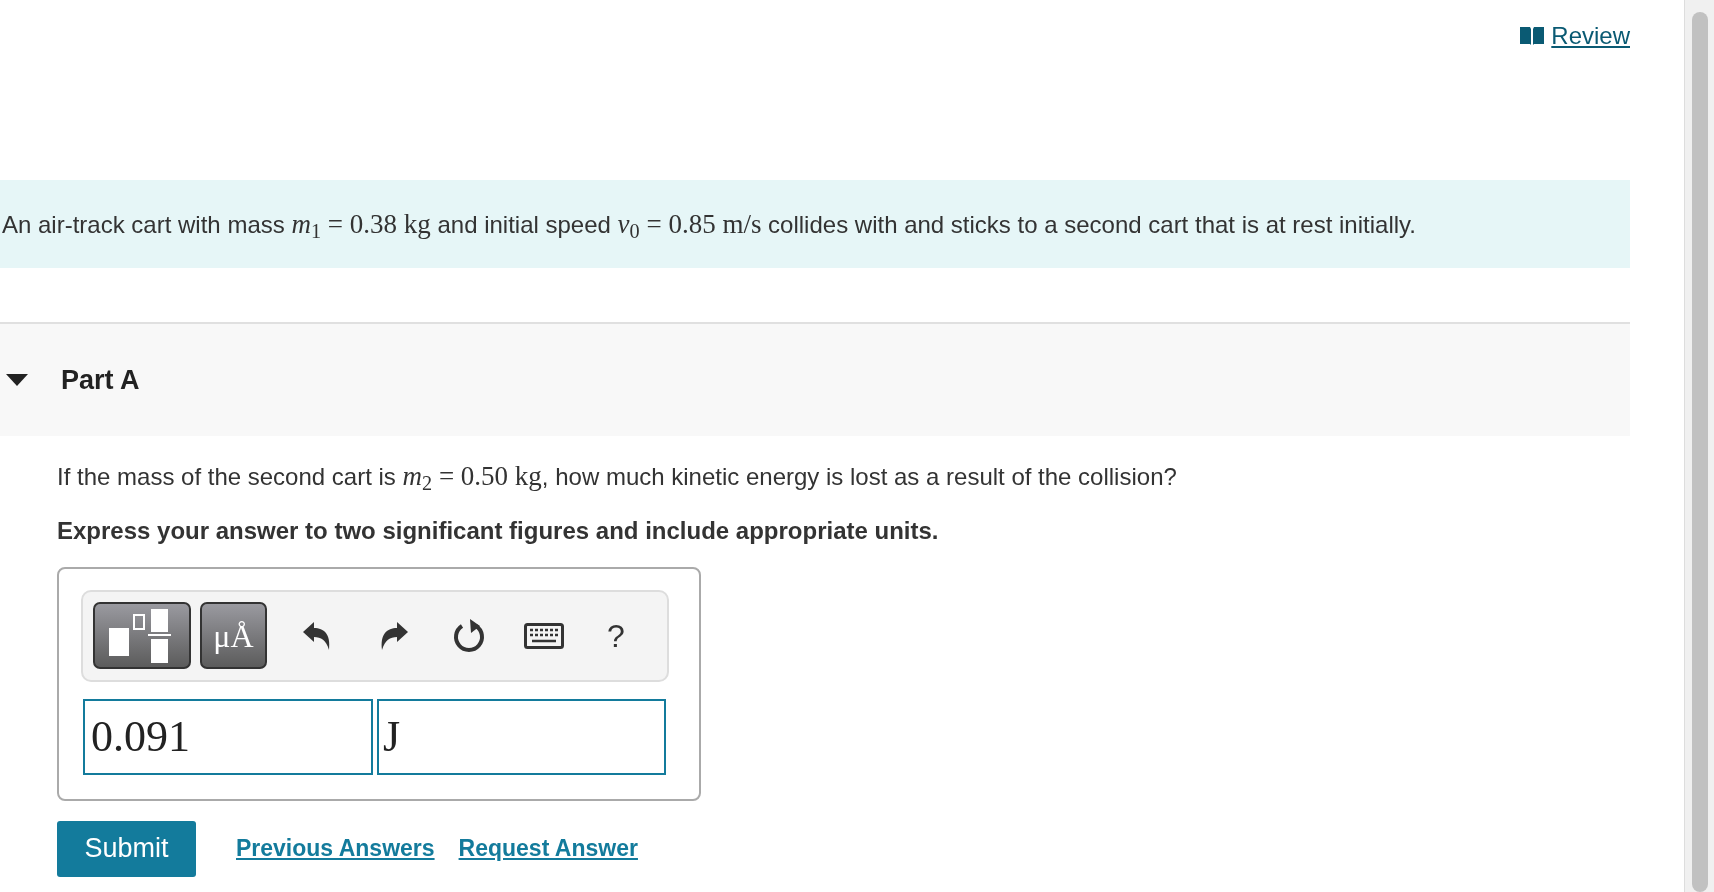  Describe the element at coordinates (498, 530) in the screenshot. I see `instruction-text: Express your answer to two significant figures and include appropriate units.` at that location.